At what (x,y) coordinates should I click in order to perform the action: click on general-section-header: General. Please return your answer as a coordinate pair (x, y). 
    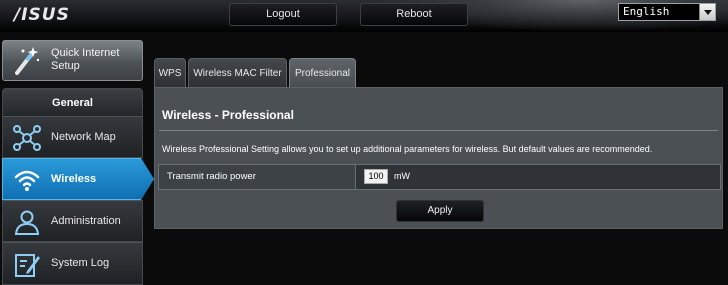
    Looking at the image, I should click on (72, 102).